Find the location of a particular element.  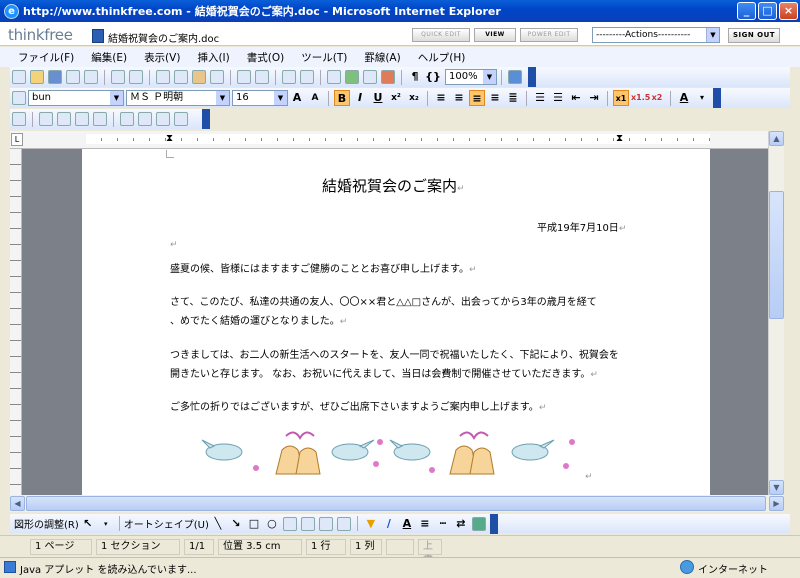

print-icon is located at coordinates (118, 77).